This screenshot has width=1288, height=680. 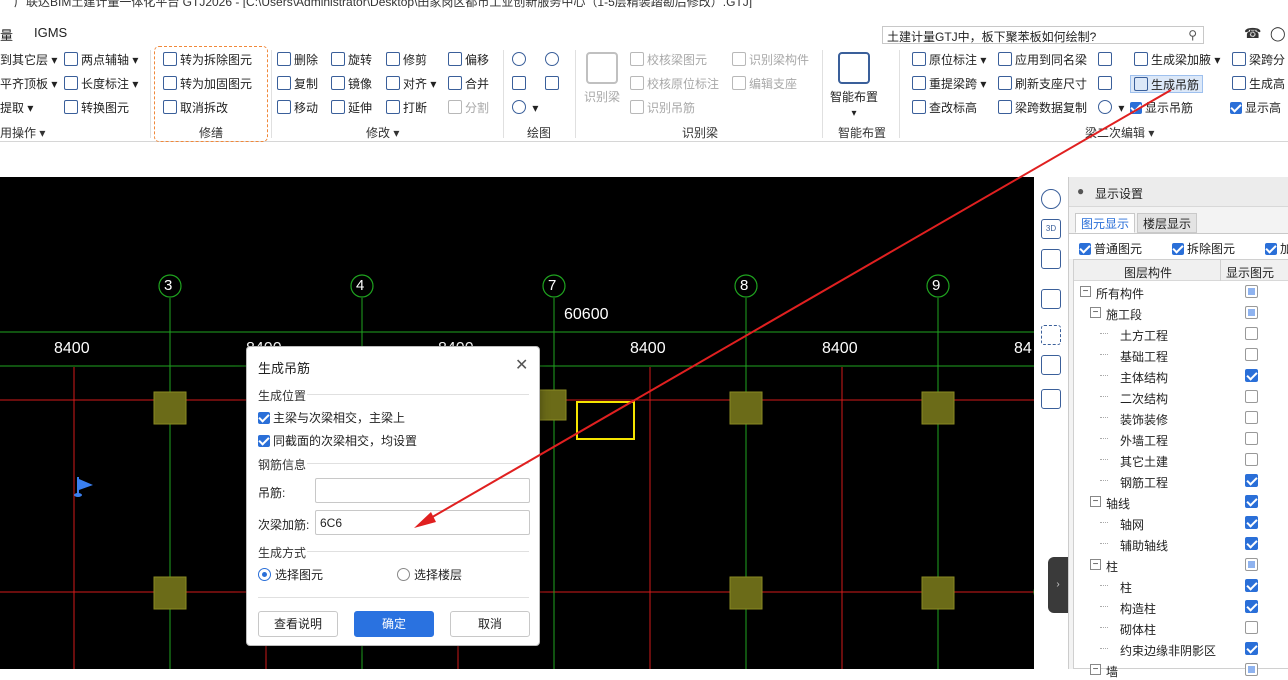 What do you see at coordinates (28, 84) in the screenshot?
I see `ribbon-align-top-slab: 平齐顶板 ▾` at bounding box center [28, 84].